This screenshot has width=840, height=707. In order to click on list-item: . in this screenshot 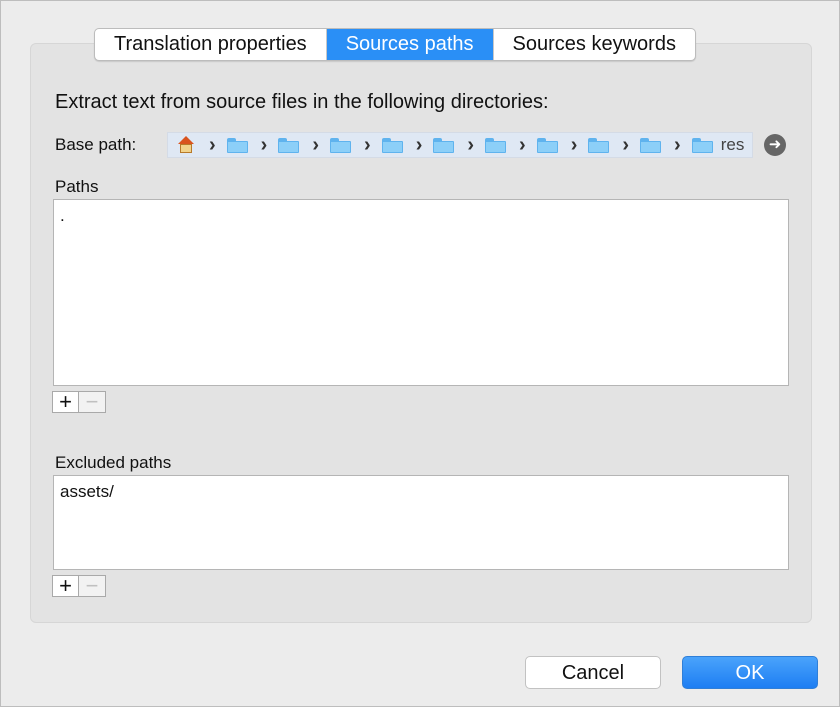, I will do `click(421, 216)`.